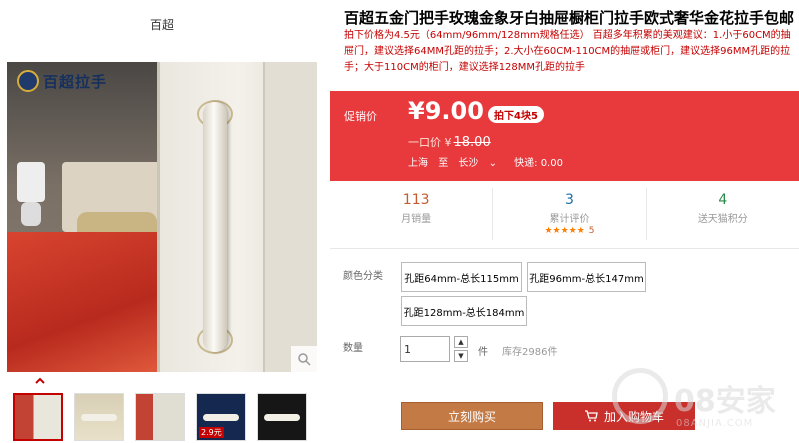 The image size is (799, 443). What do you see at coordinates (211, 432) in the screenshot?
I see `thumbnail-price-tag: 2.9元` at bounding box center [211, 432].